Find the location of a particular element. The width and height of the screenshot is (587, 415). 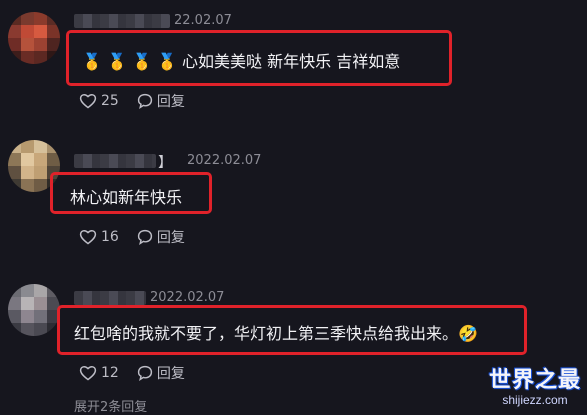

like-count: 12 is located at coordinates (110, 373).